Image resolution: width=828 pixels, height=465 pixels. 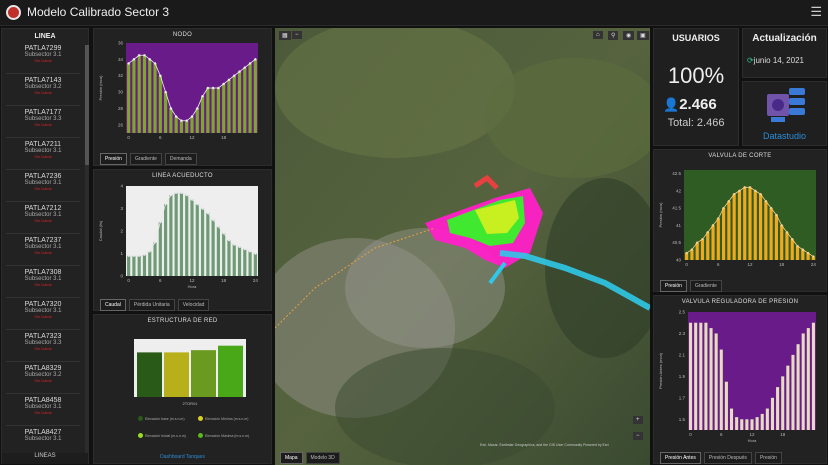 I want to click on list-item: PATLA7212 Subsector 3.1 Sin Datos, so click(x=43, y=218).